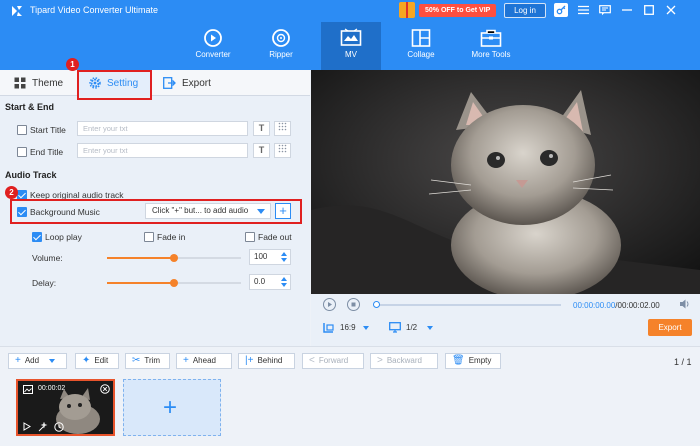 The width and height of the screenshot is (700, 446). What do you see at coordinates (37, 237) in the screenshot?
I see `loop-play-checkbox` at bounding box center [37, 237].